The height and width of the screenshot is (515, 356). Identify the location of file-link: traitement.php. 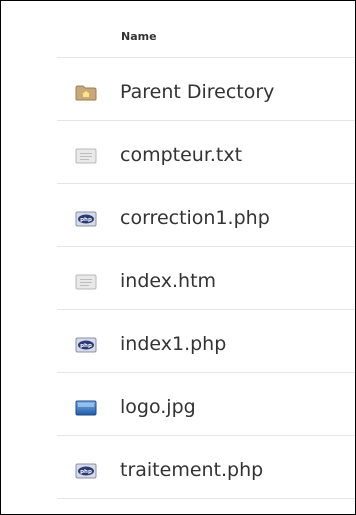
(191, 470).